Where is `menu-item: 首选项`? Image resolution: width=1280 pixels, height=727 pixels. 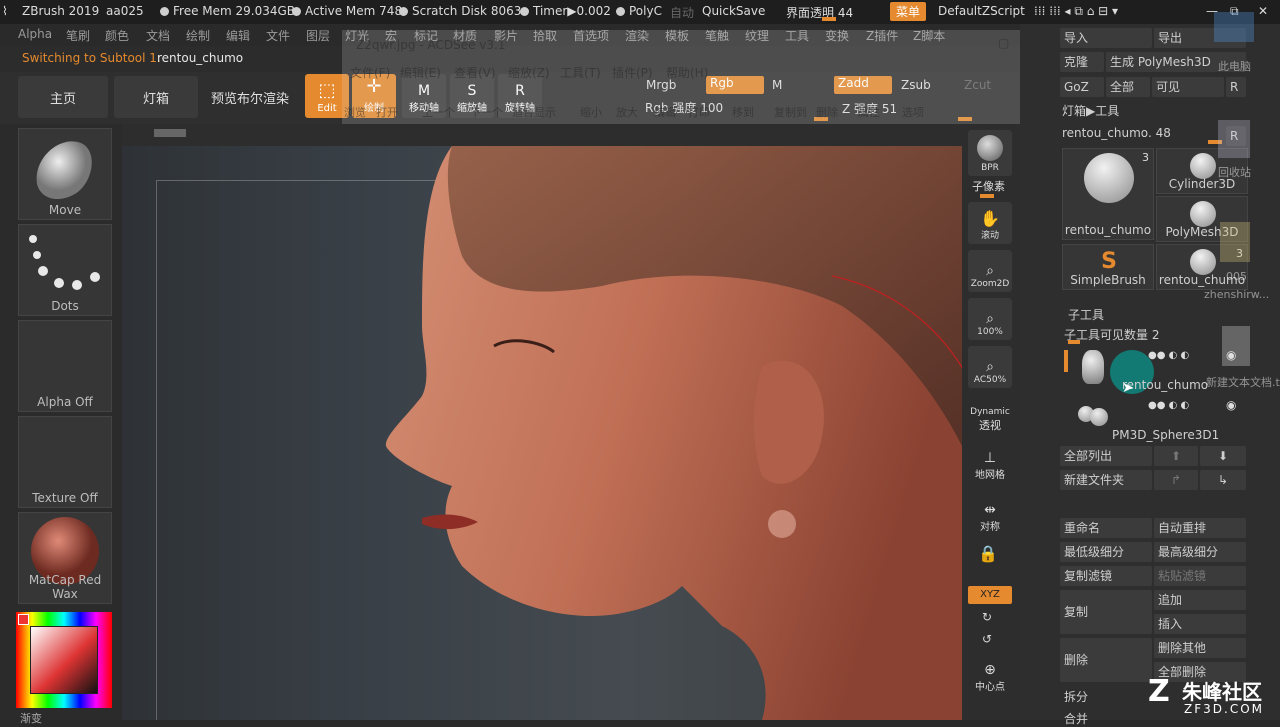
menu-item: 首选项 is located at coordinates (591, 35).